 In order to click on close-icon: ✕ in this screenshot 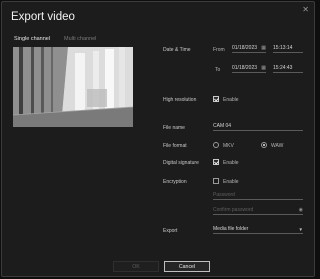, I will do `click(305, 9)`.